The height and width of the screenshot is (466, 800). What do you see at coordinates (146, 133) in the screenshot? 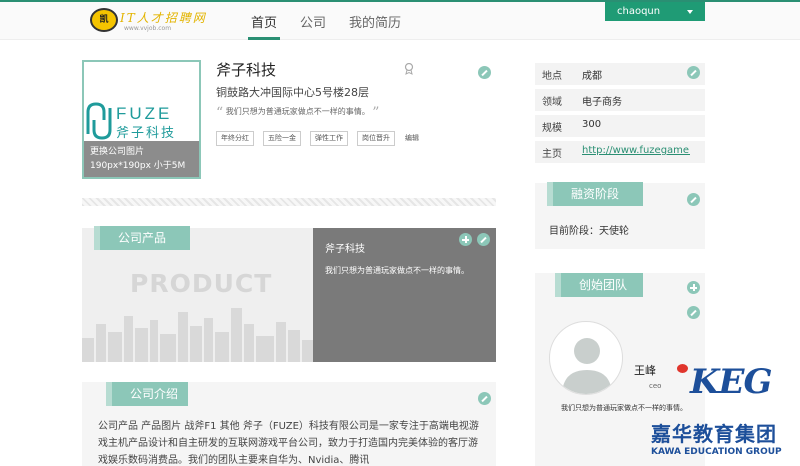
I see `logo-text-cn: 斧子科技` at bounding box center [146, 133].